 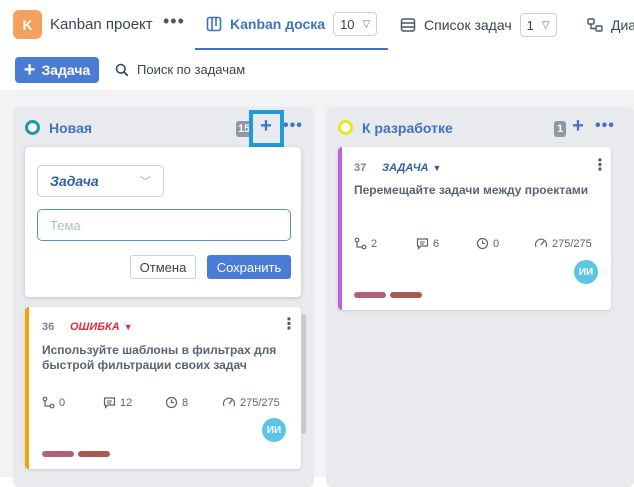 I want to click on tab-label: Kanban доска, so click(x=278, y=24).